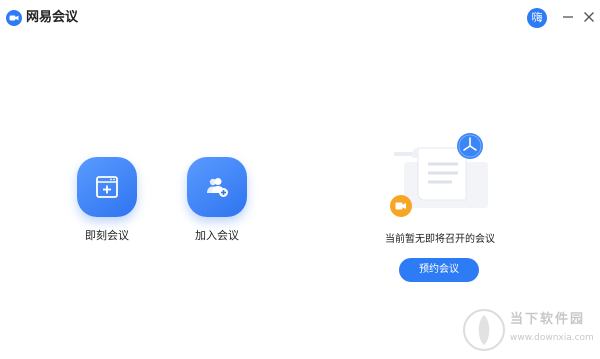  What do you see at coordinates (439, 270) in the screenshot?
I see `schedule-meeting-button: 预约会议` at bounding box center [439, 270].